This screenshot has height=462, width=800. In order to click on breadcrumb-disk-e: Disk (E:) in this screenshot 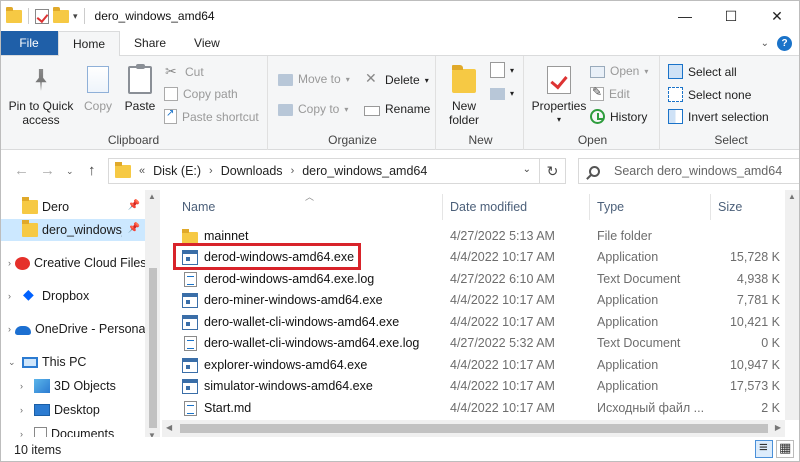, I will do `click(177, 171)`.